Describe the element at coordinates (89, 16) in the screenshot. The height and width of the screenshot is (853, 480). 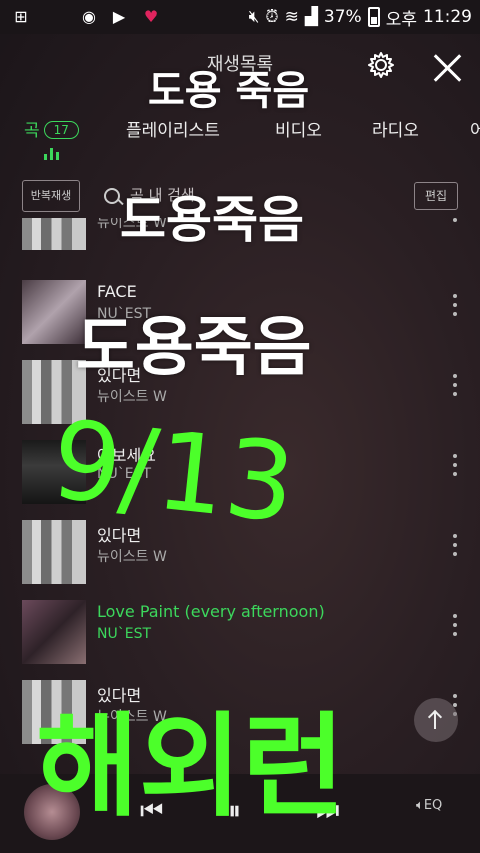
I see `music-icon: ◉` at that location.